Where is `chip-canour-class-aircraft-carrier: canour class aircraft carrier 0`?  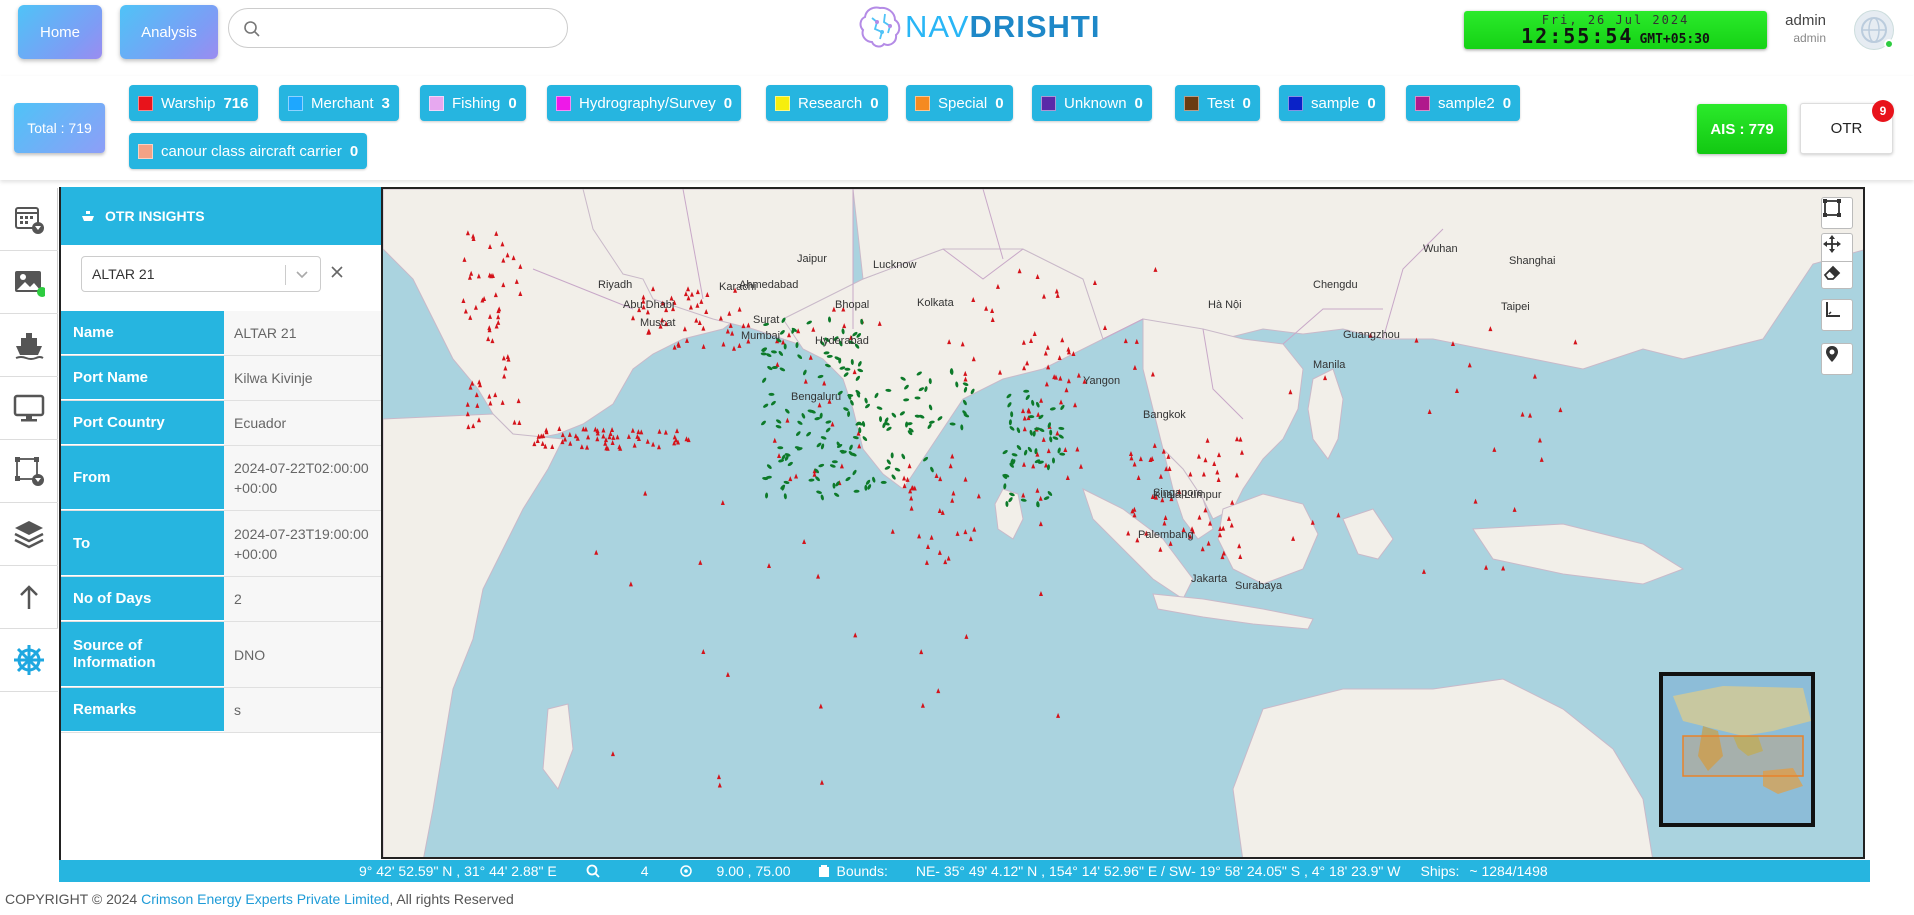 chip-canour-class-aircraft-carrier: canour class aircraft carrier 0 is located at coordinates (248, 151).